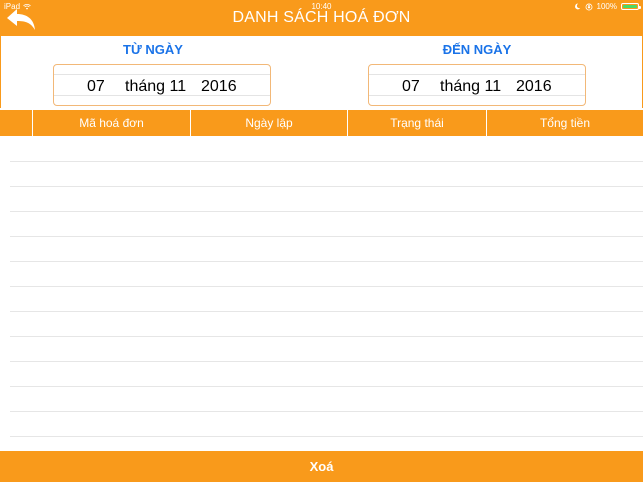  I want to click on from-date-picker: 07 tháng 11 2016, so click(162, 85).